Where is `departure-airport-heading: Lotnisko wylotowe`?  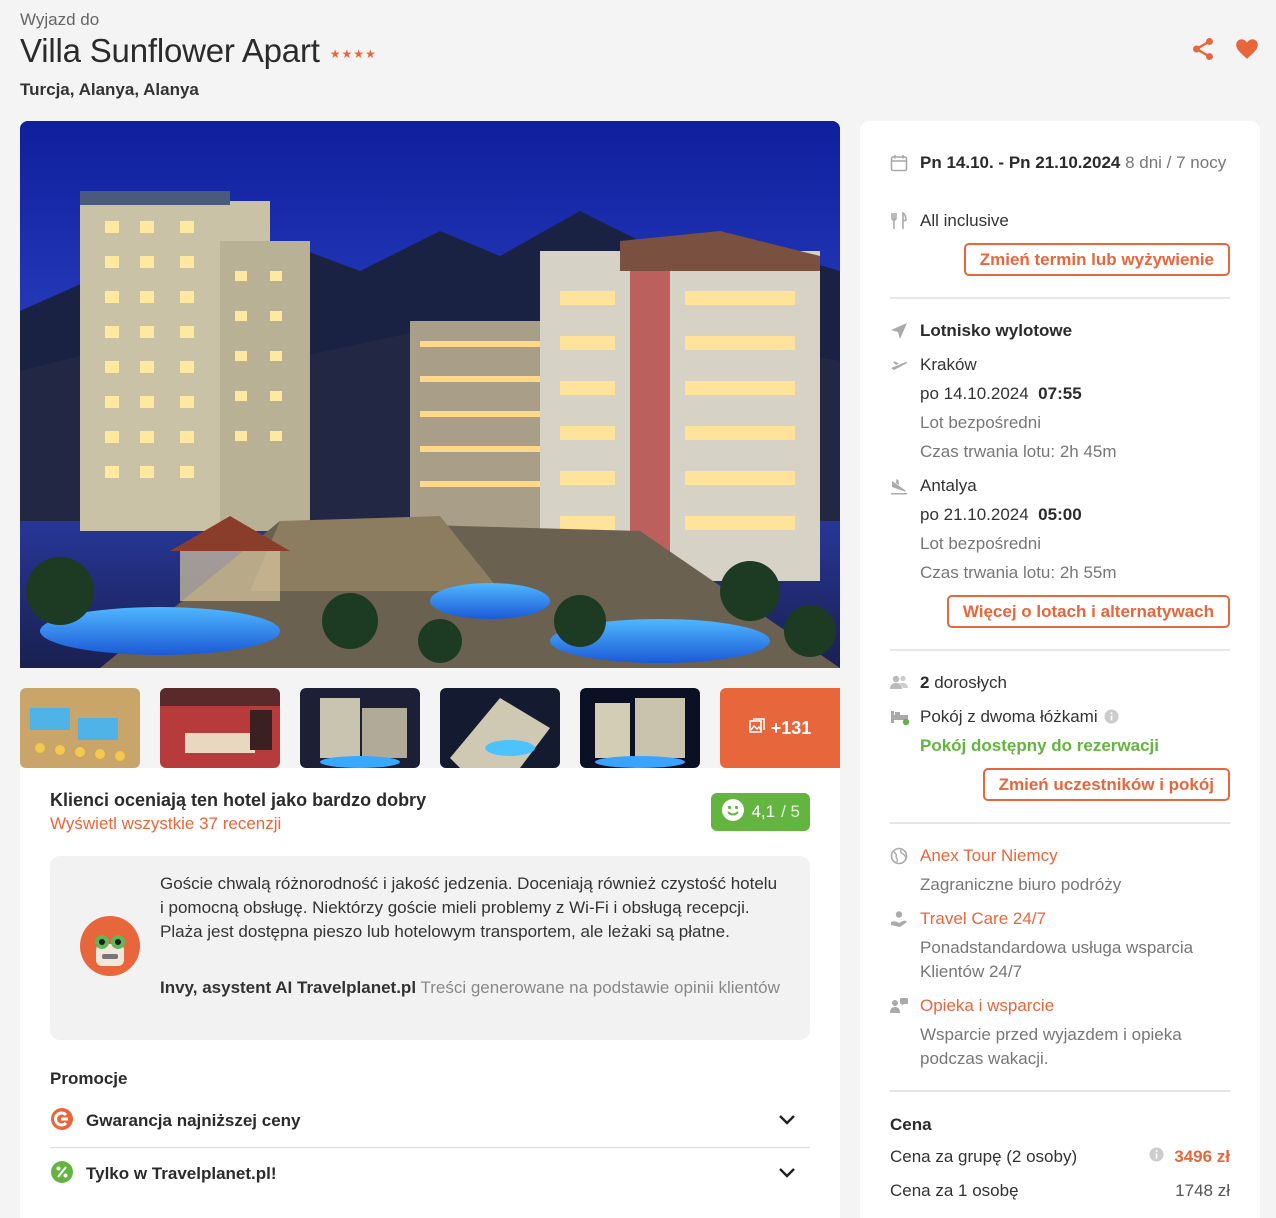 departure-airport-heading: Lotnisko wylotowe is located at coordinates (1060, 331).